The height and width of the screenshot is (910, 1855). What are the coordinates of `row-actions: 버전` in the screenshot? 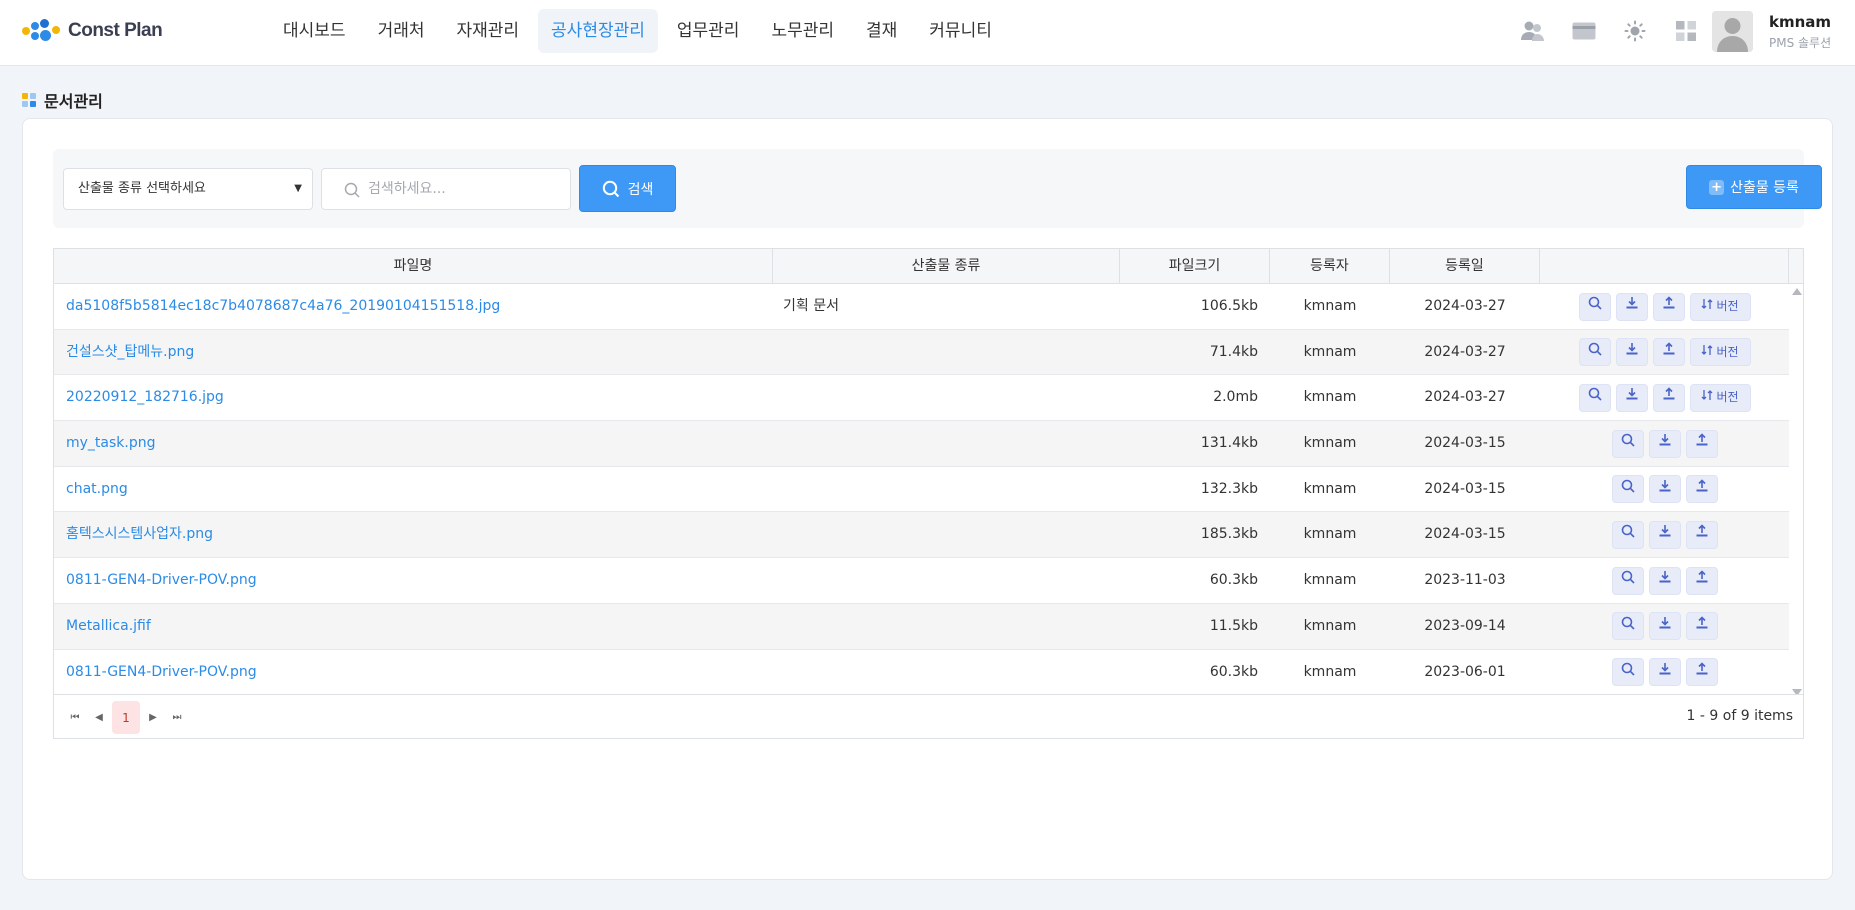 It's located at (1664, 306).